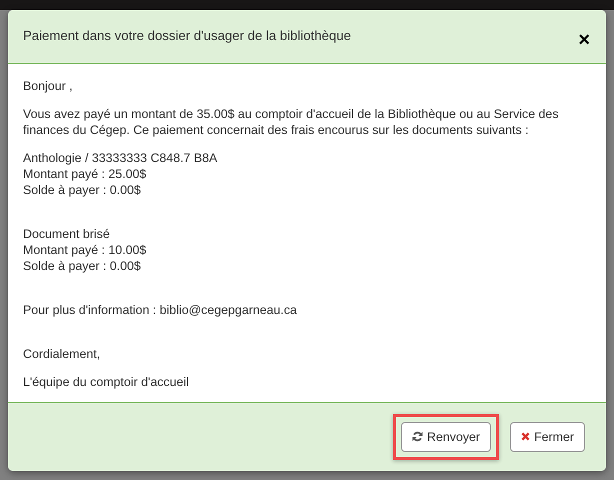  What do you see at coordinates (85, 174) in the screenshot?
I see `message-text: Montant payé : 25.00$` at bounding box center [85, 174].